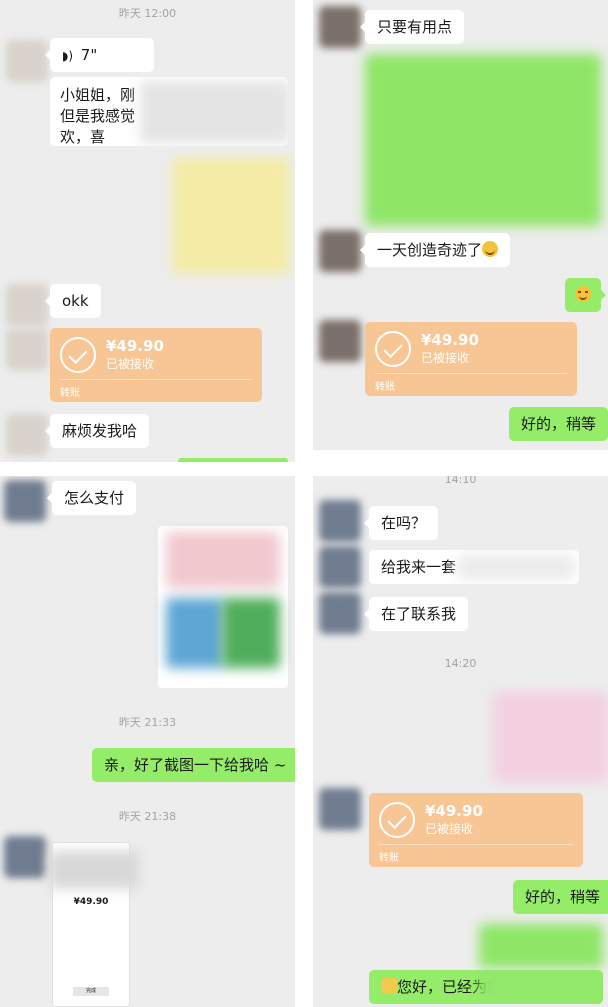 This screenshot has width=608, height=1007. I want to click on text-message-blurred: 给我来一套, so click(474, 567).